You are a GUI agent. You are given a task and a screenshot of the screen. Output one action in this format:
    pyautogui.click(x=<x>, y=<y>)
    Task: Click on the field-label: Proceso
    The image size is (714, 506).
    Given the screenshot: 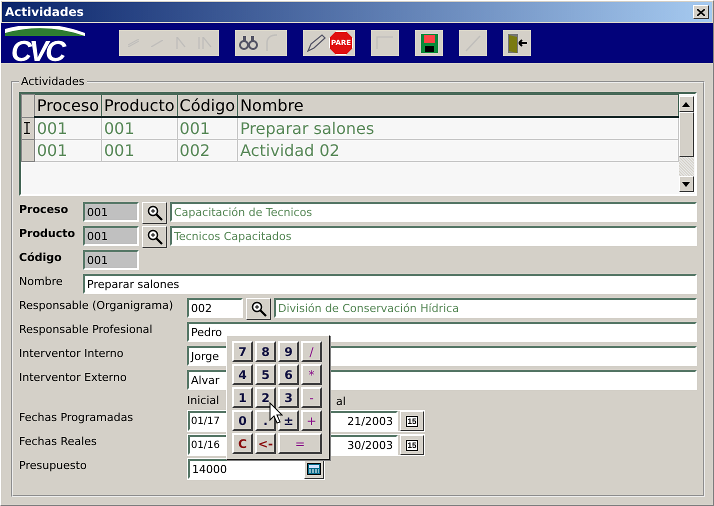 What is the action you would take?
    pyautogui.click(x=44, y=209)
    